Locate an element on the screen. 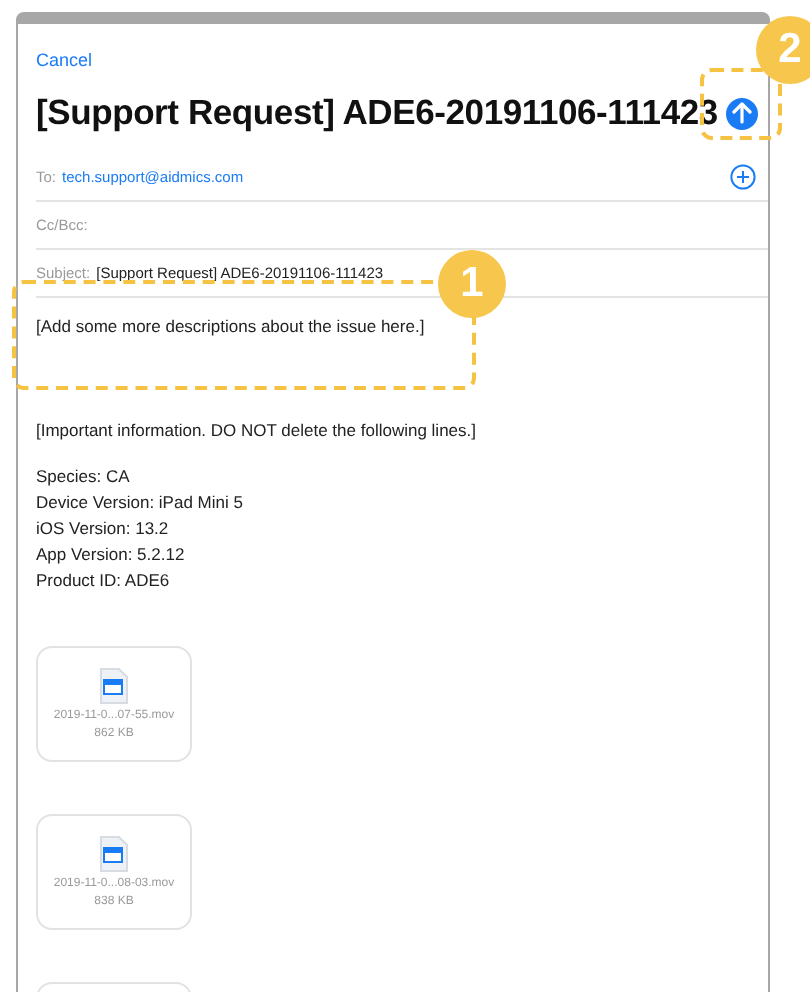 This screenshot has height=992, width=810. step-badge: 1 is located at coordinates (472, 284).